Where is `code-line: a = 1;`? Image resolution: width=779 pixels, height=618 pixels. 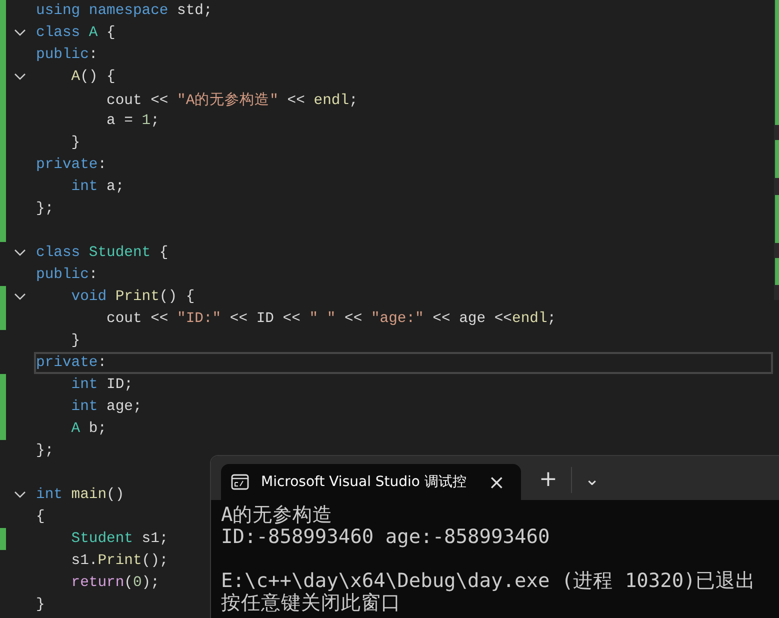
code-line: a = 1; is located at coordinates (133, 121).